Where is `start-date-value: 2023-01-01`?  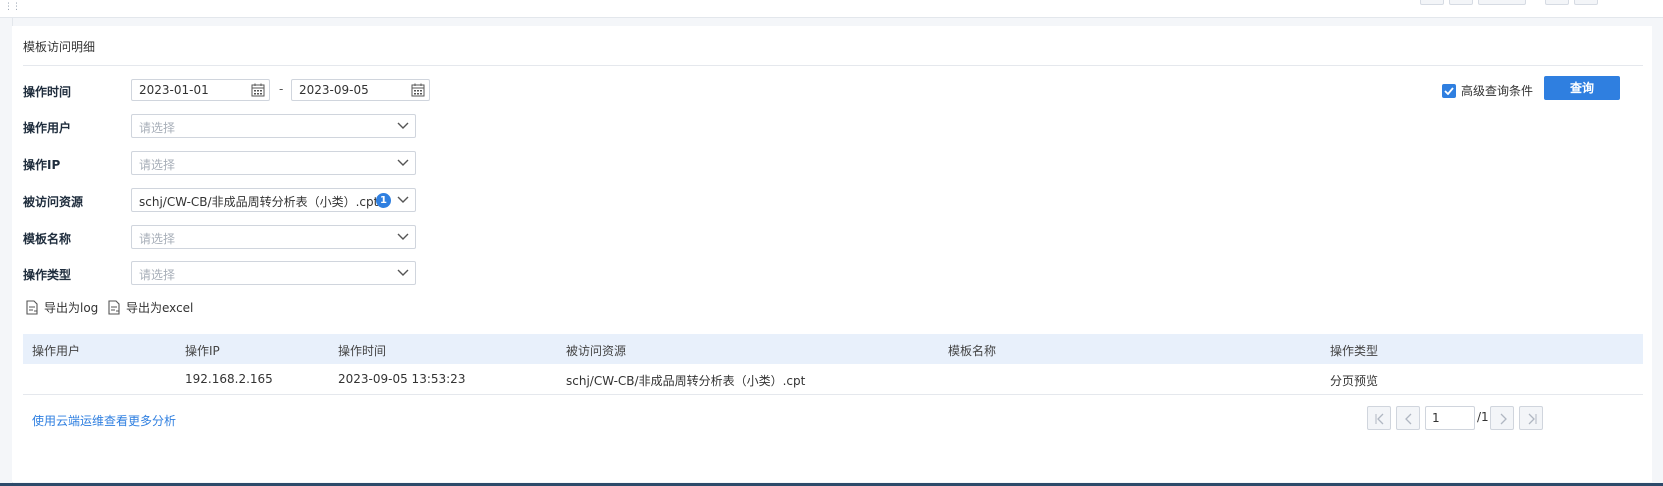 start-date-value: 2023-01-01 is located at coordinates (174, 90).